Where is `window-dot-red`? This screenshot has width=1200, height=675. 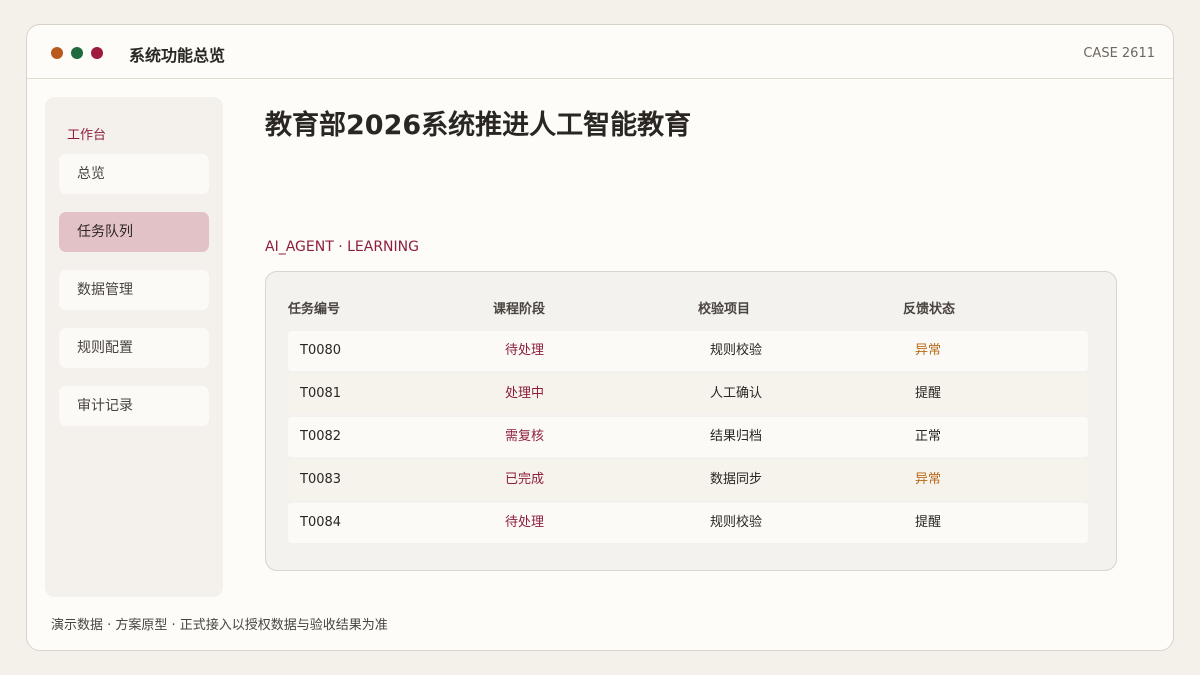
window-dot-red is located at coordinates (97, 53).